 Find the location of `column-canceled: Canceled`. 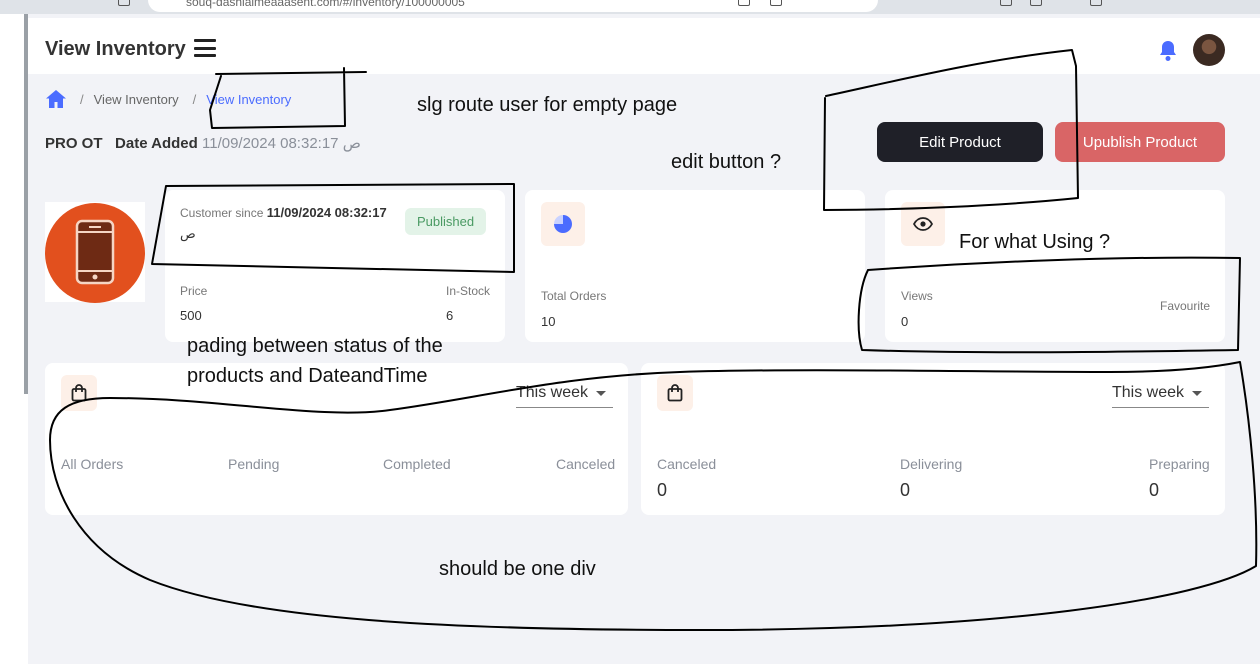

column-canceled: Canceled is located at coordinates (586, 464).